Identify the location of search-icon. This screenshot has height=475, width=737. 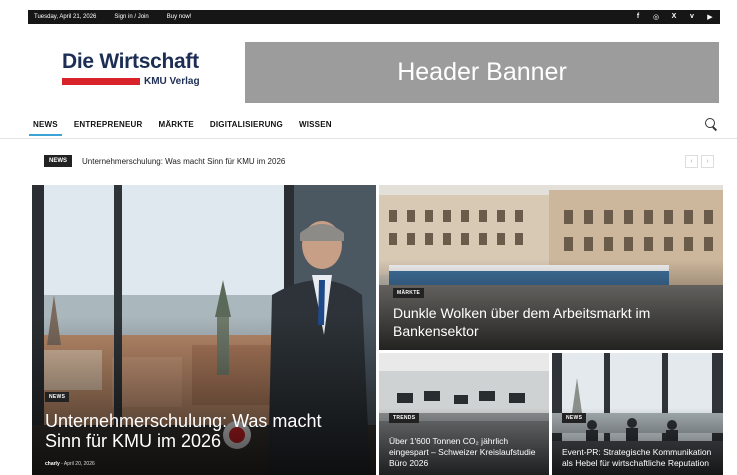
(711, 124).